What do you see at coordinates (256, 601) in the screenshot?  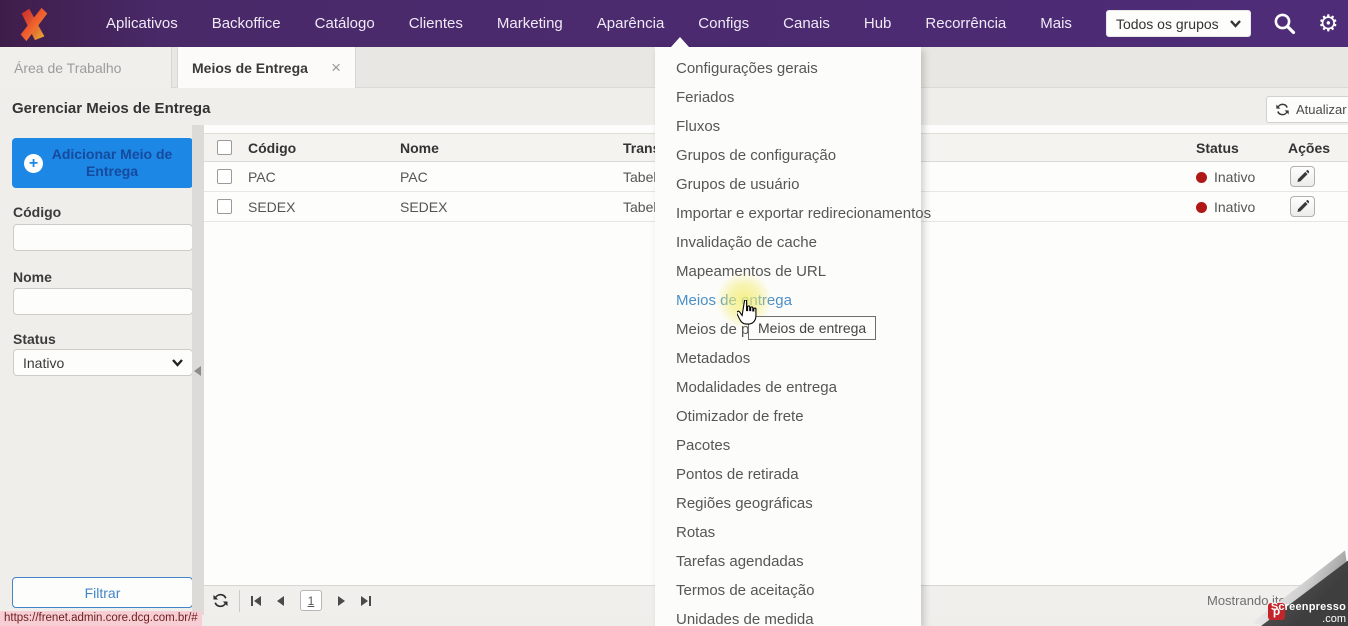 I see `first-page-icon` at bounding box center [256, 601].